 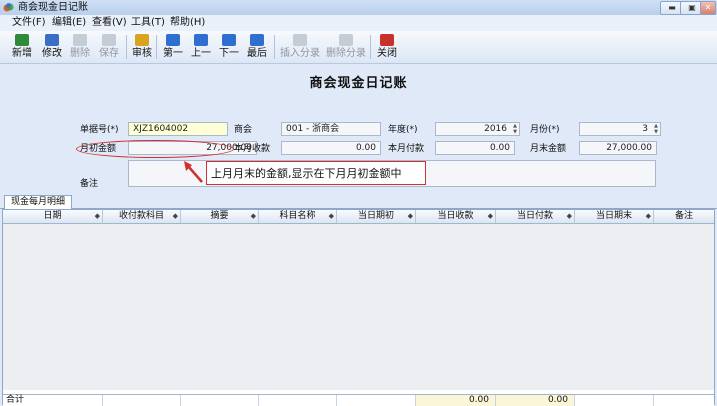 I want to click on delete-entry-icon, so click(x=346, y=40).